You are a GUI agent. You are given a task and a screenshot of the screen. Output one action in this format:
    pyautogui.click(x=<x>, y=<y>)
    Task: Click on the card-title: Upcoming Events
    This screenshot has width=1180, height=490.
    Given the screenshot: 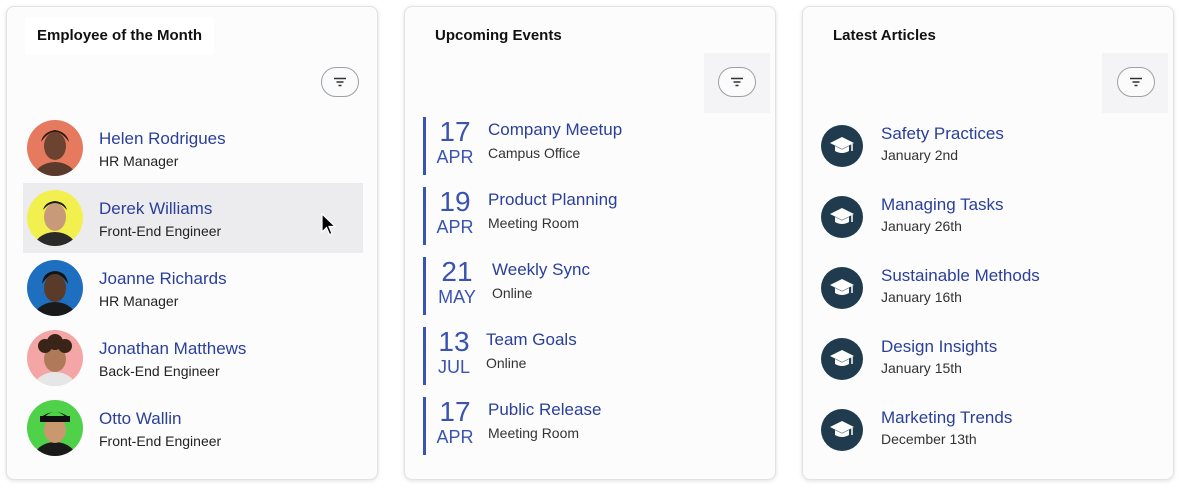 What is the action you would take?
    pyautogui.click(x=498, y=35)
    